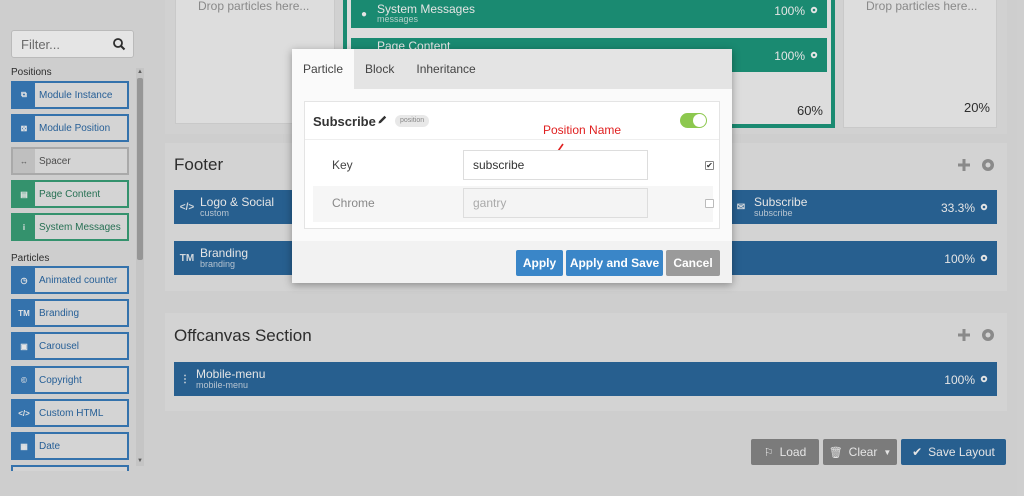 The width and height of the screenshot is (1024, 496). What do you see at coordinates (512, 262) in the screenshot?
I see `modal-footer: Apply Apply and Save Cancel` at bounding box center [512, 262].